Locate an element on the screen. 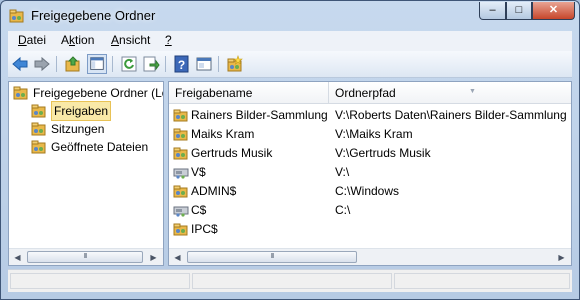 The image size is (580, 300). tree-item-label: Geöffnete Dateien is located at coordinates (100, 147).